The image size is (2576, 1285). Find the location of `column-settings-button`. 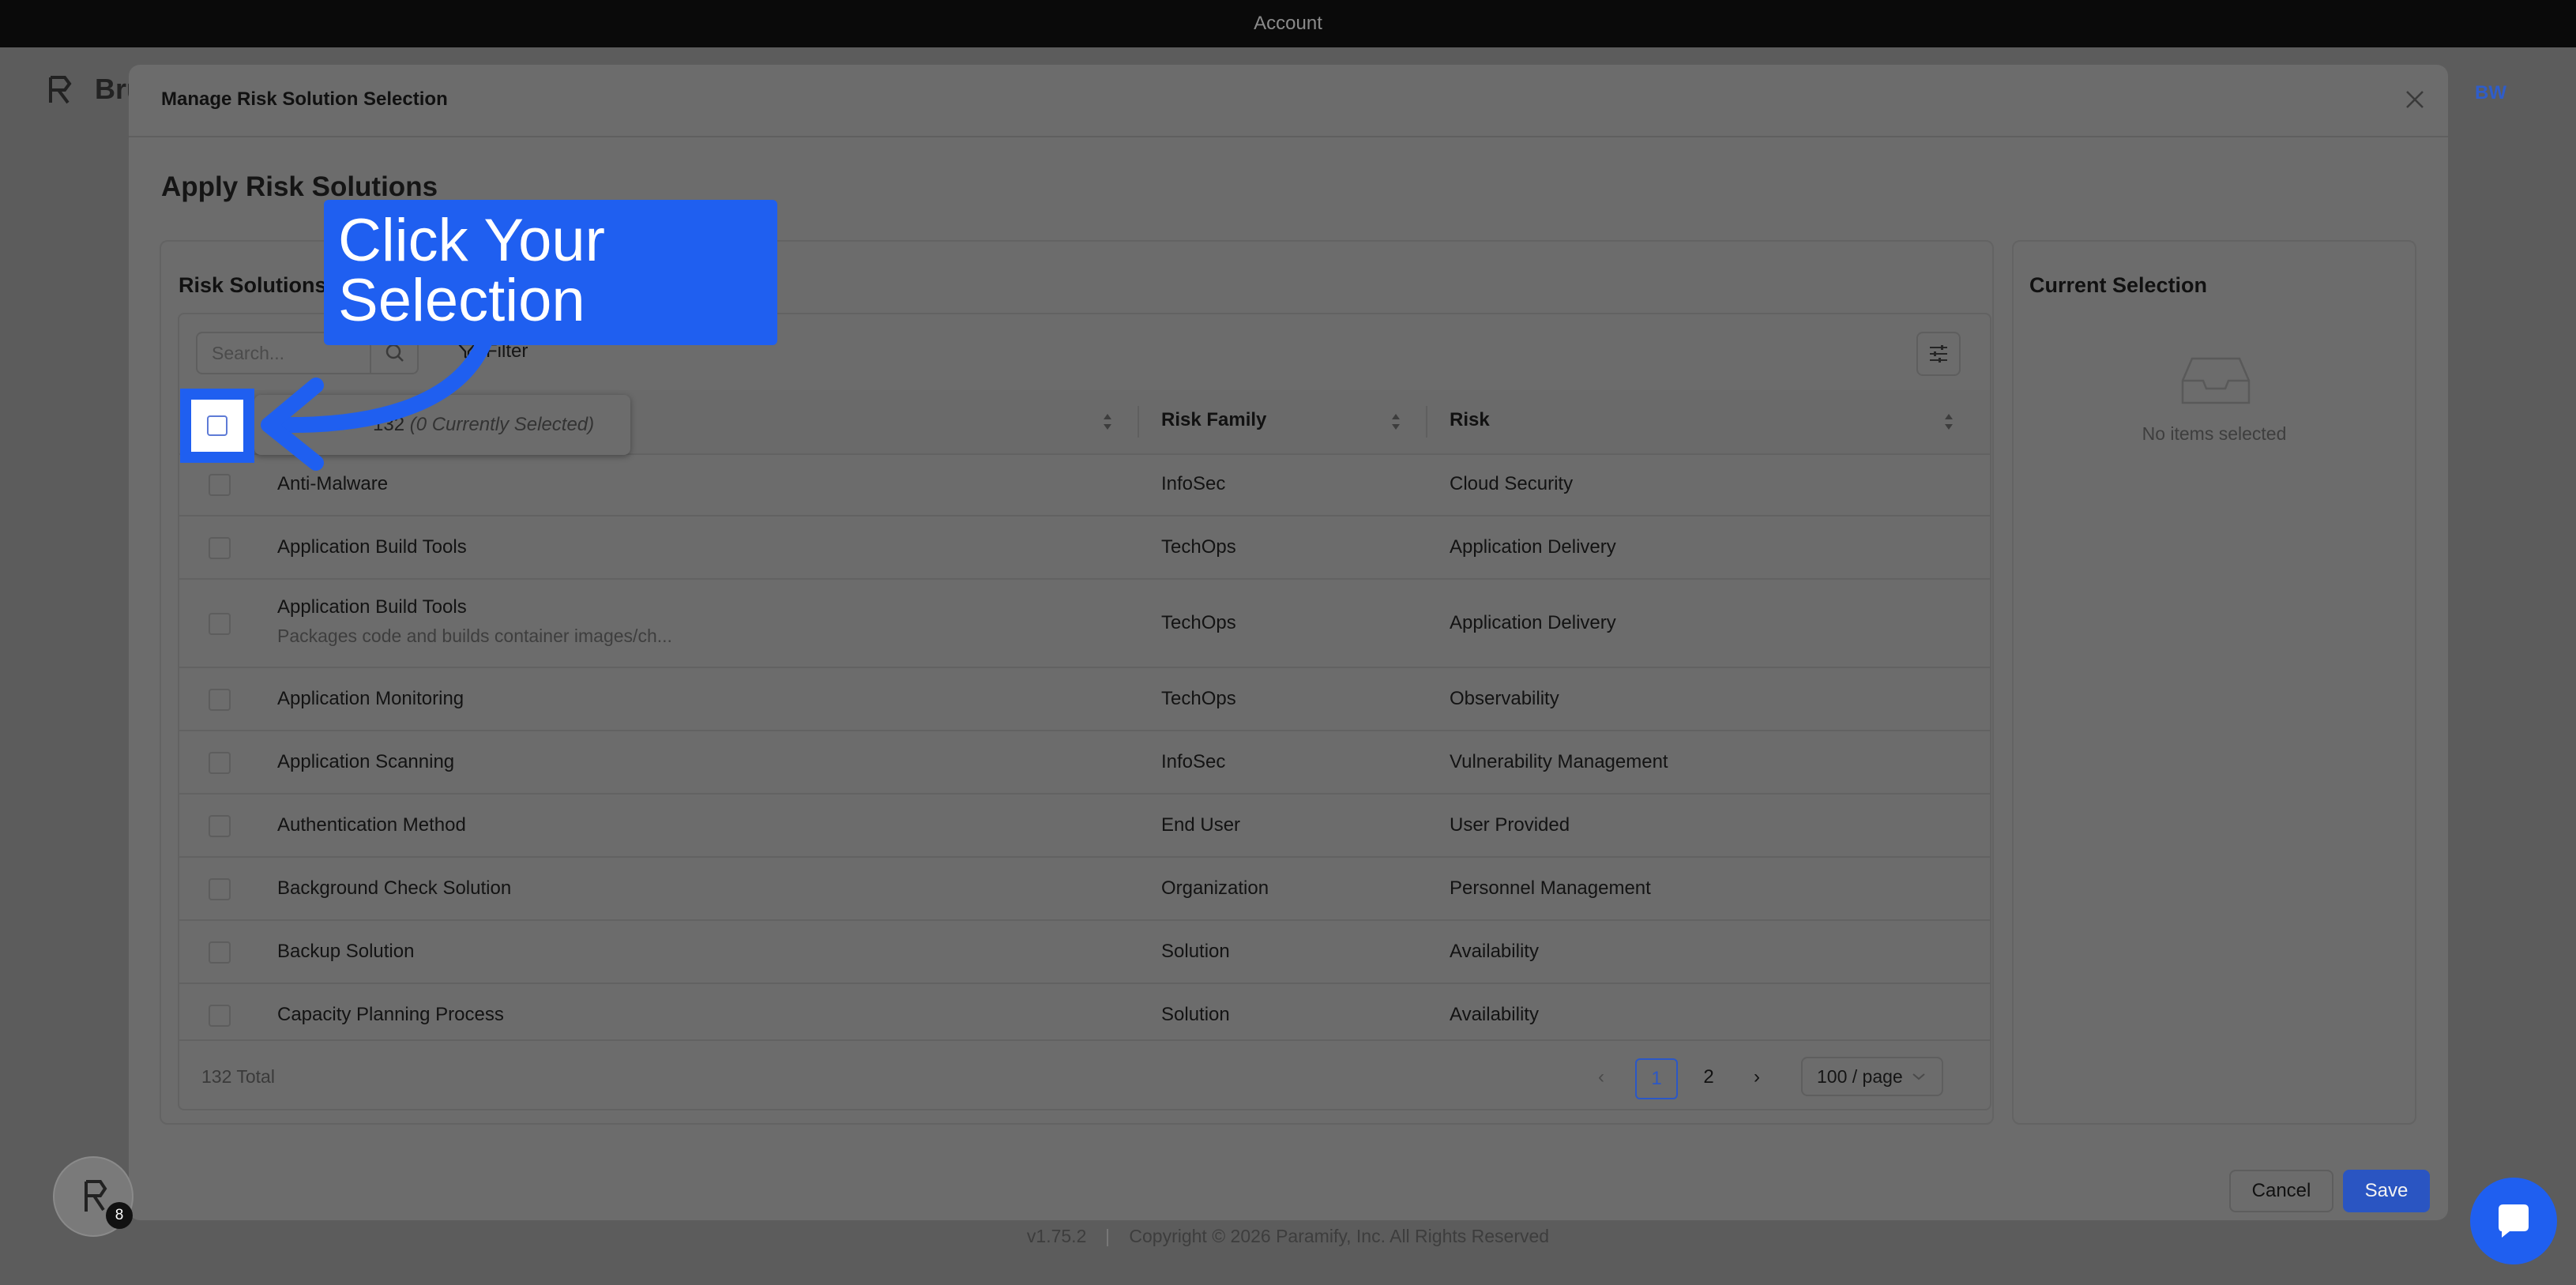

column-settings-button is located at coordinates (1939, 354).